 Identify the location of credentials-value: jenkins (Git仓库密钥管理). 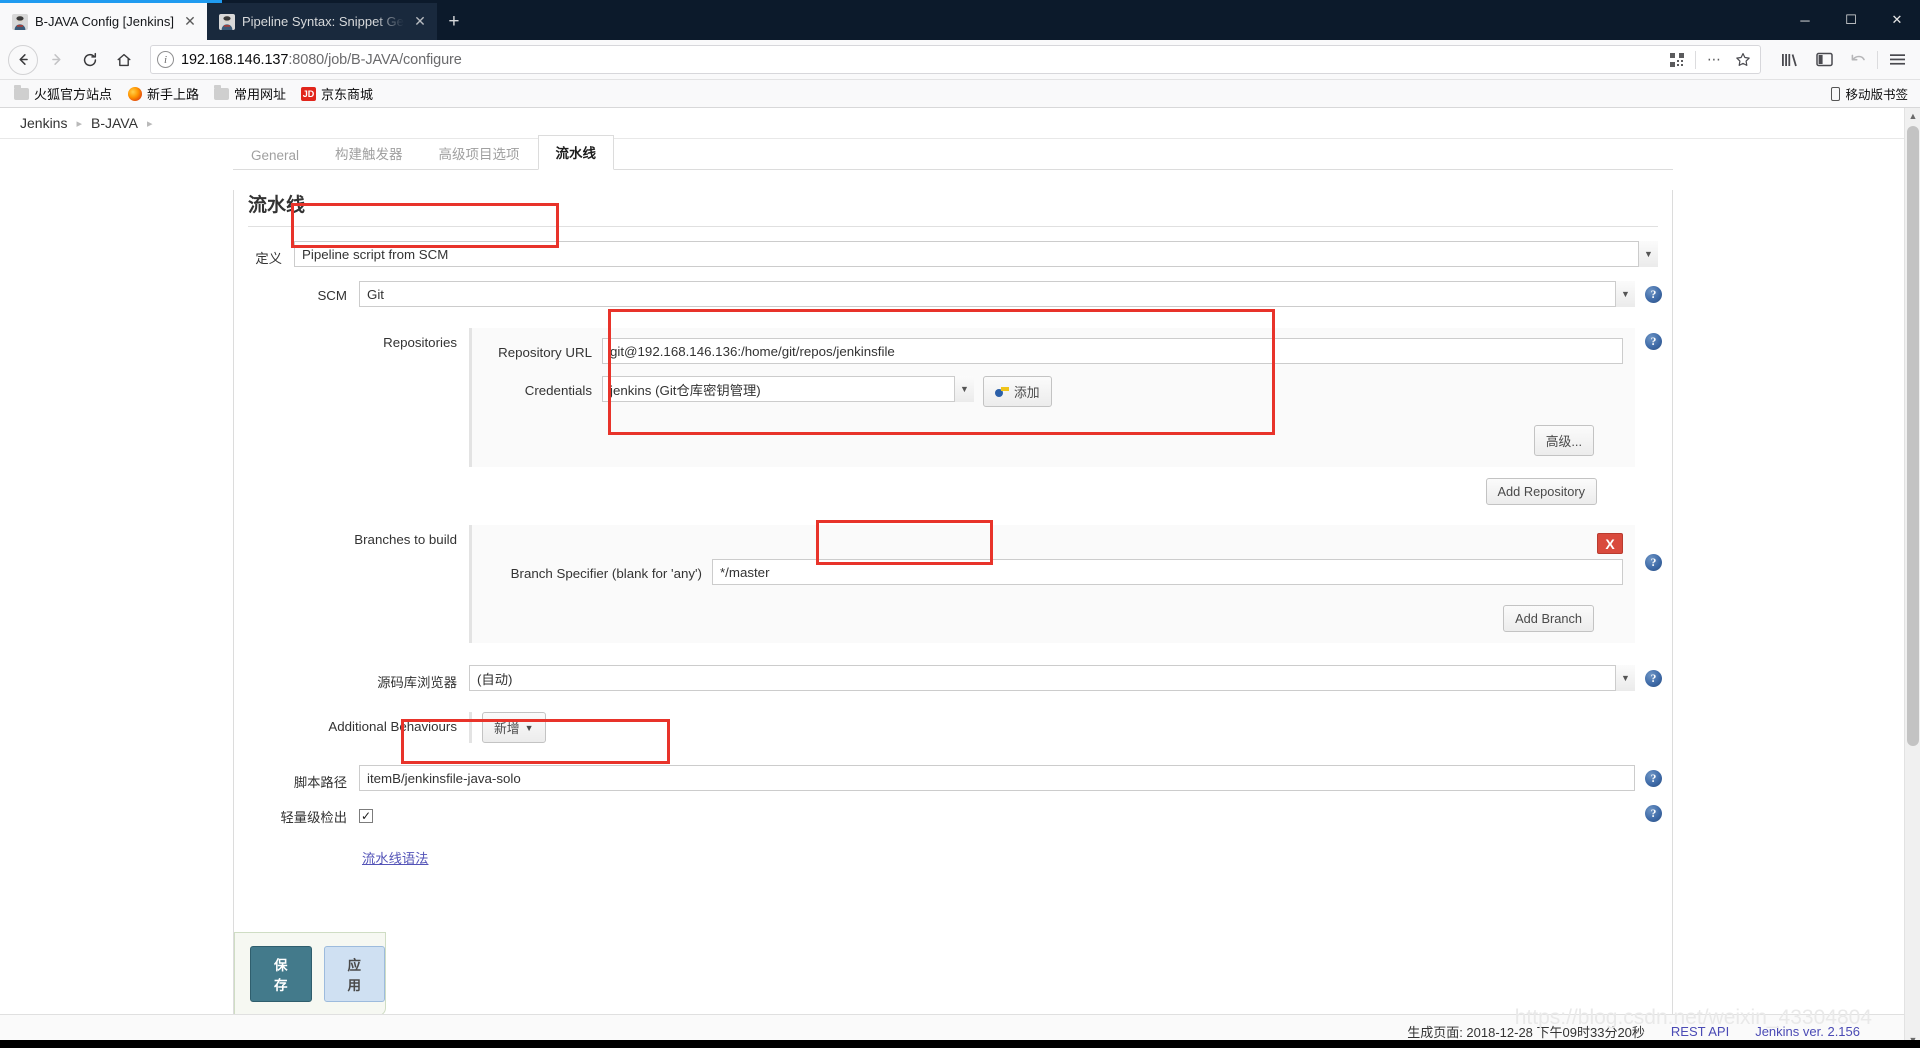
(788, 389).